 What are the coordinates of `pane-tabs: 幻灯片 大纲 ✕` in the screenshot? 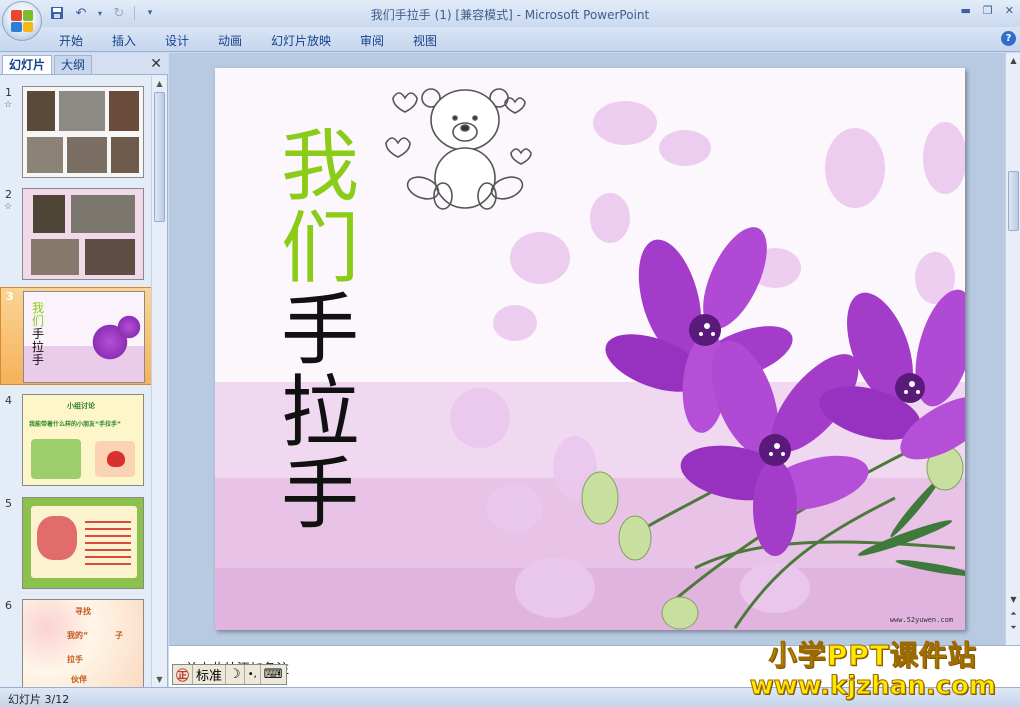 It's located at (84, 64).